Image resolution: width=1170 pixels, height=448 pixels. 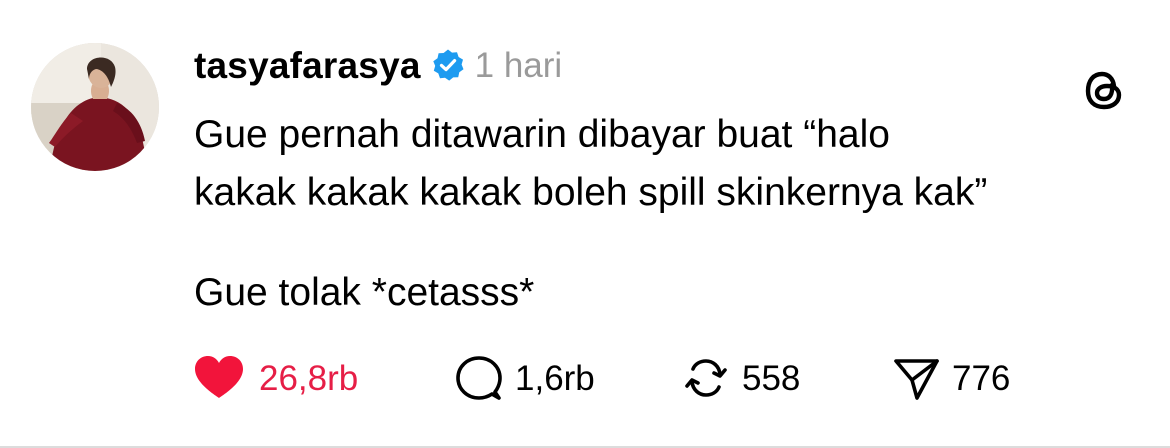 What do you see at coordinates (219, 377) in the screenshot?
I see `heart-icon` at bounding box center [219, 377].